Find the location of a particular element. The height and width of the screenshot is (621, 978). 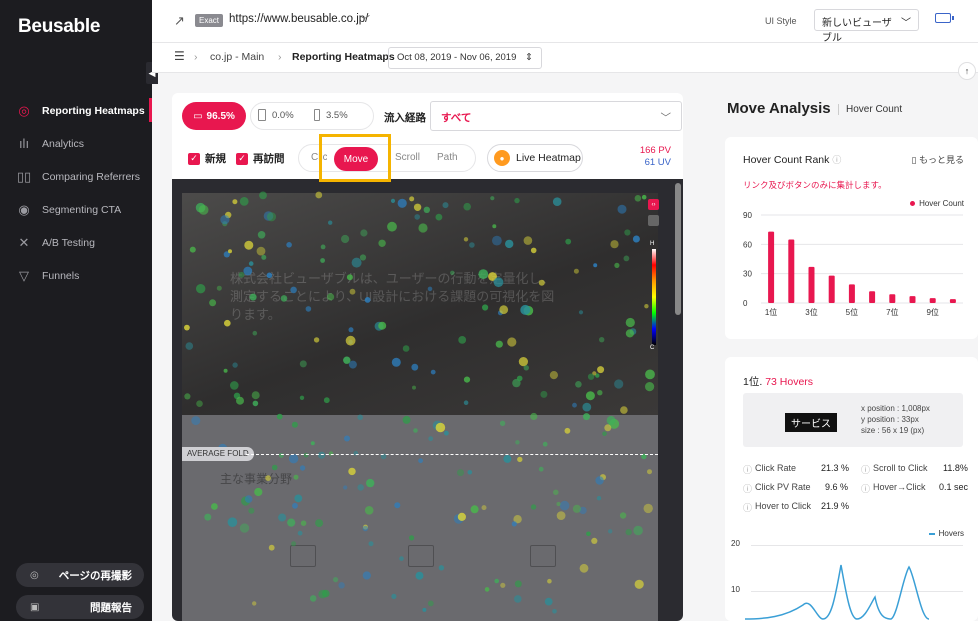

target-icon: ◎ is located at coordinates (24, 110).